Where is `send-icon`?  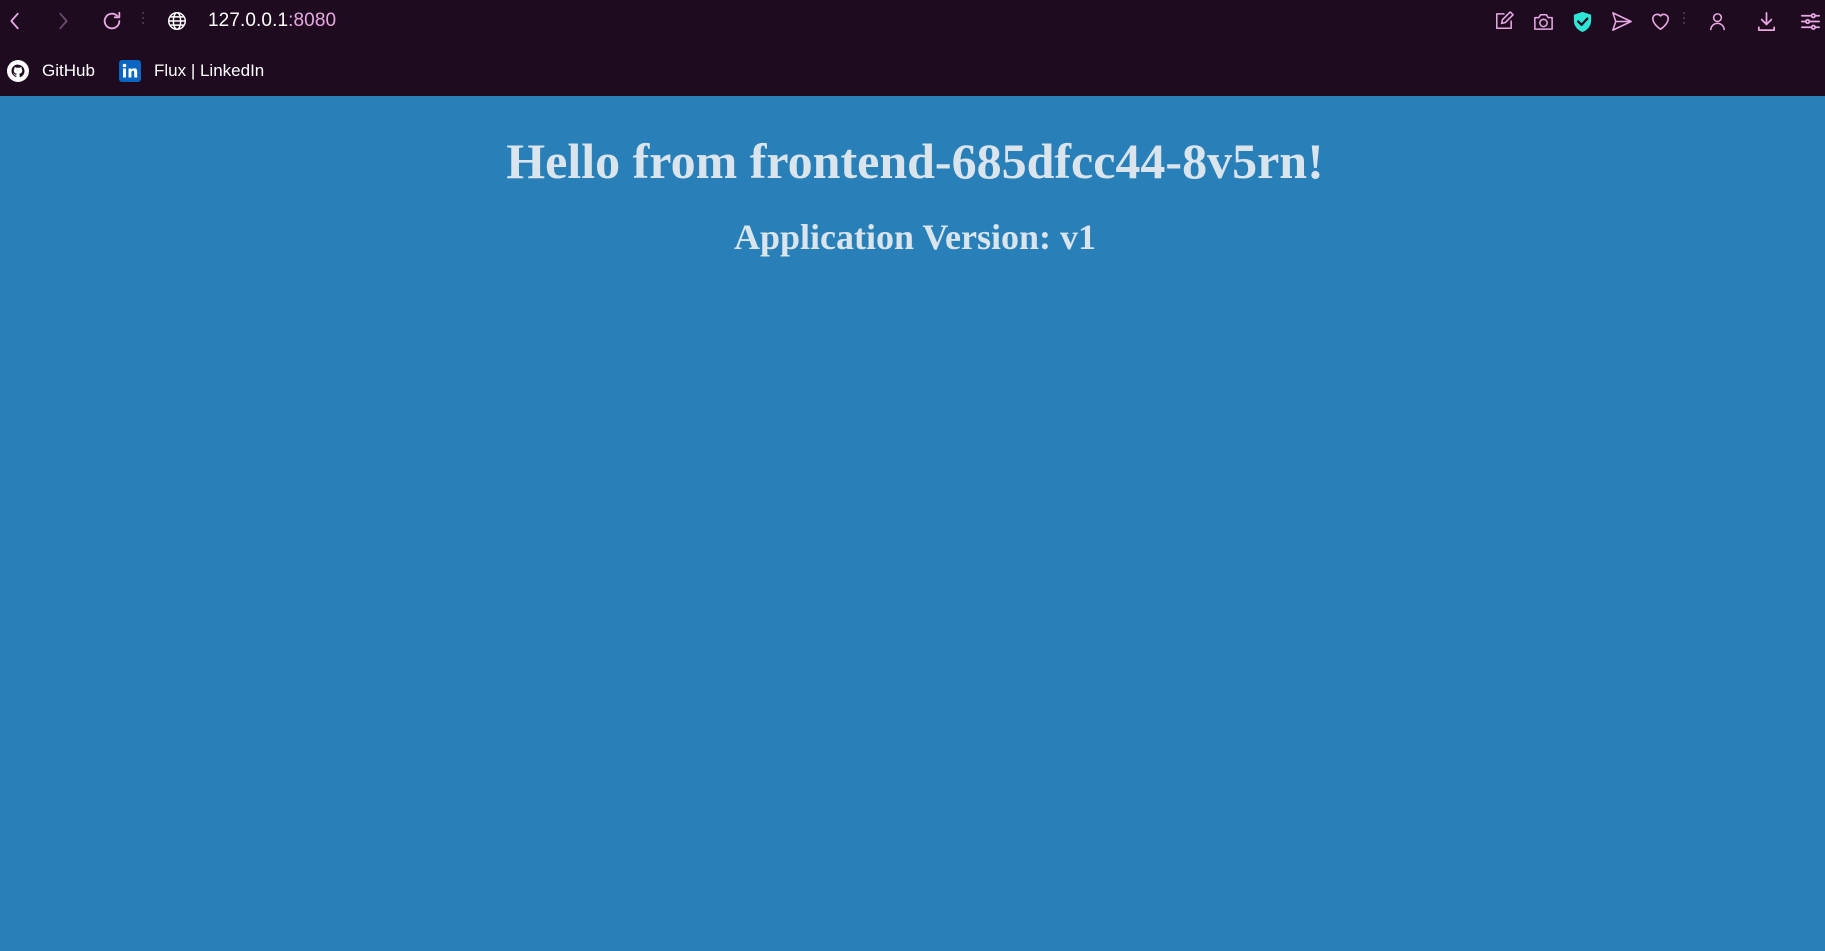 send-icon is located at coordinates (1621, 21).